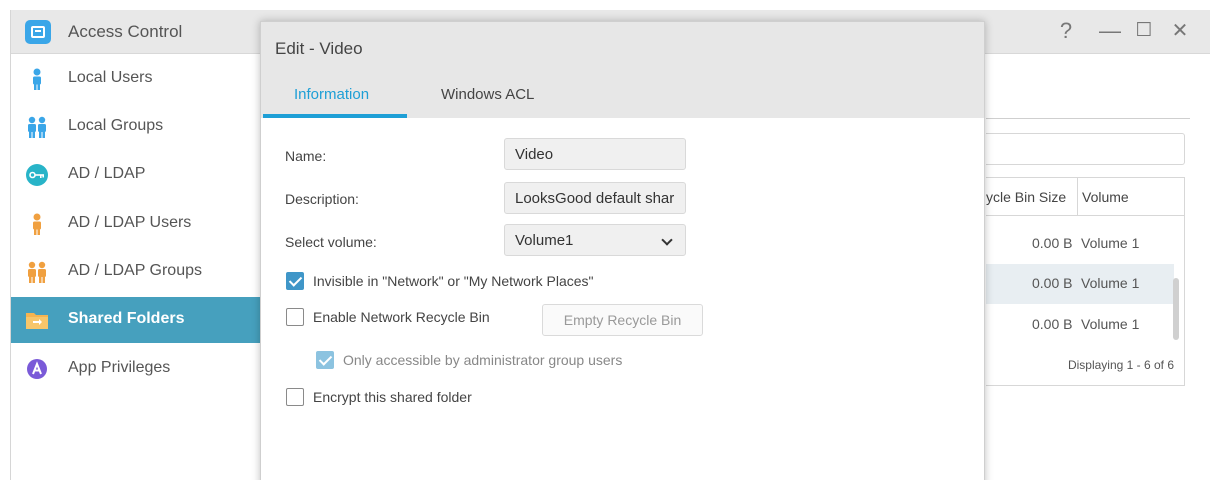 This screenshot has height=480, width=1210. Describe the element at coordinates (544, 240) in the screenshot. I see `volume-select-value: Volume1` at that location.